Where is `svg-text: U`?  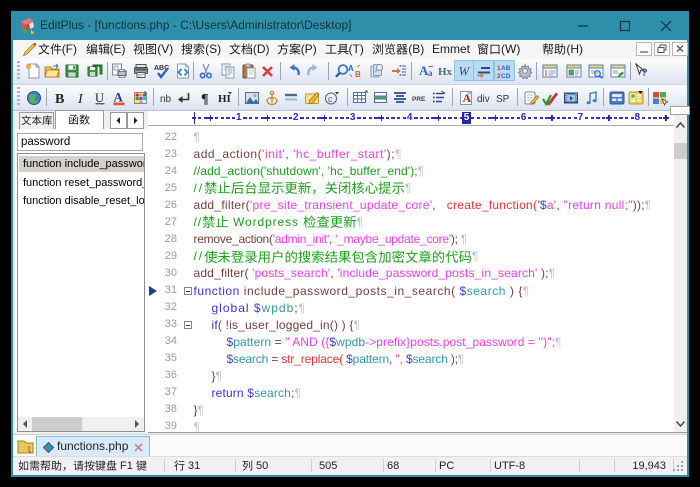
svg-text: U is located at coordinates (99, 98).